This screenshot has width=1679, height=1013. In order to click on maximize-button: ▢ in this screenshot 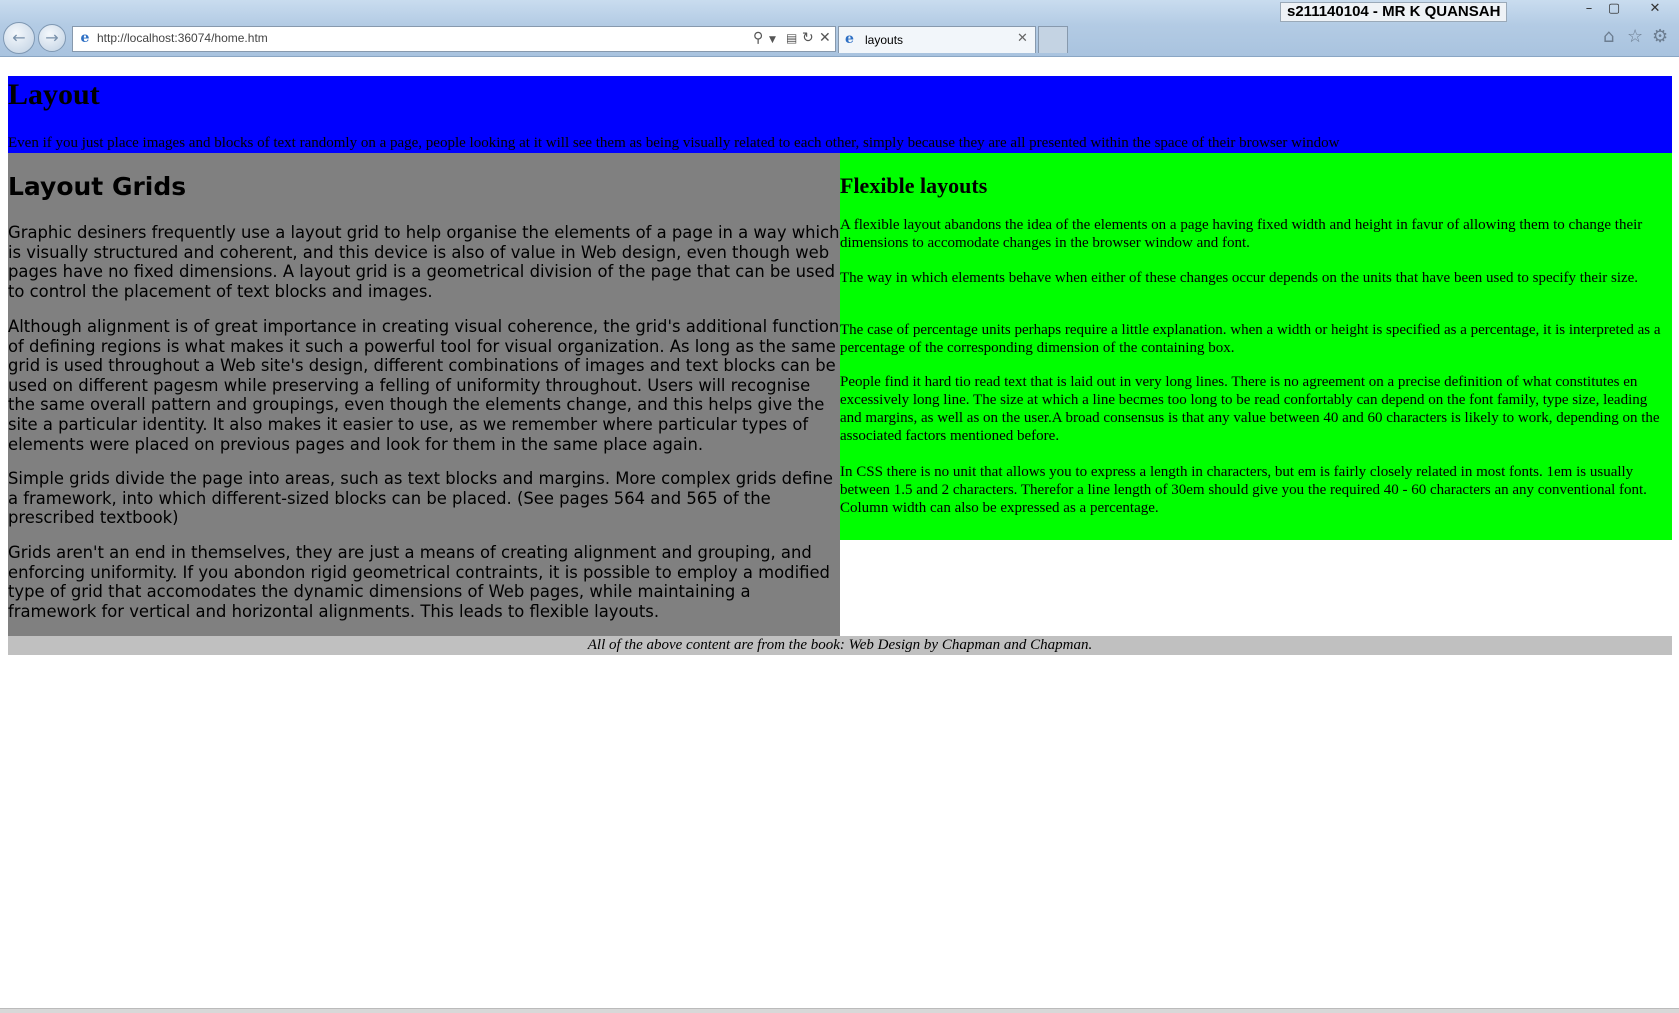, I will do `click(1614, 9)`.